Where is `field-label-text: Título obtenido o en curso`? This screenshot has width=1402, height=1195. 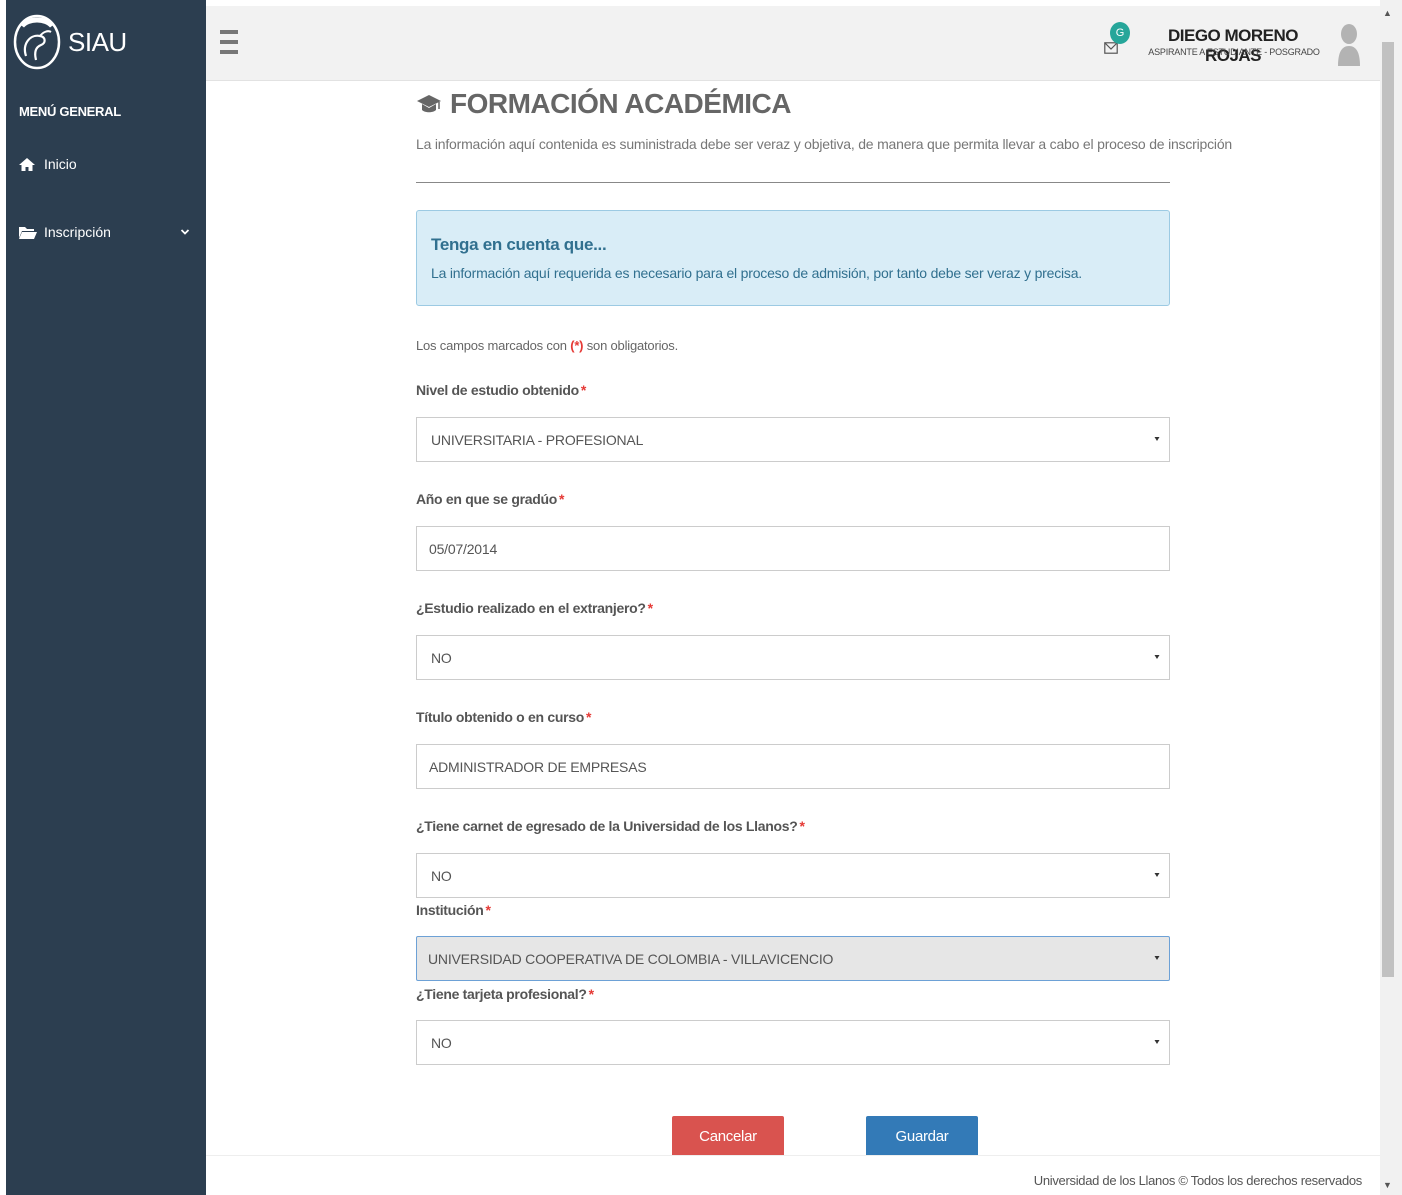
field-label-text: Título obtenido o en curso is located at coordinates (500, 717).